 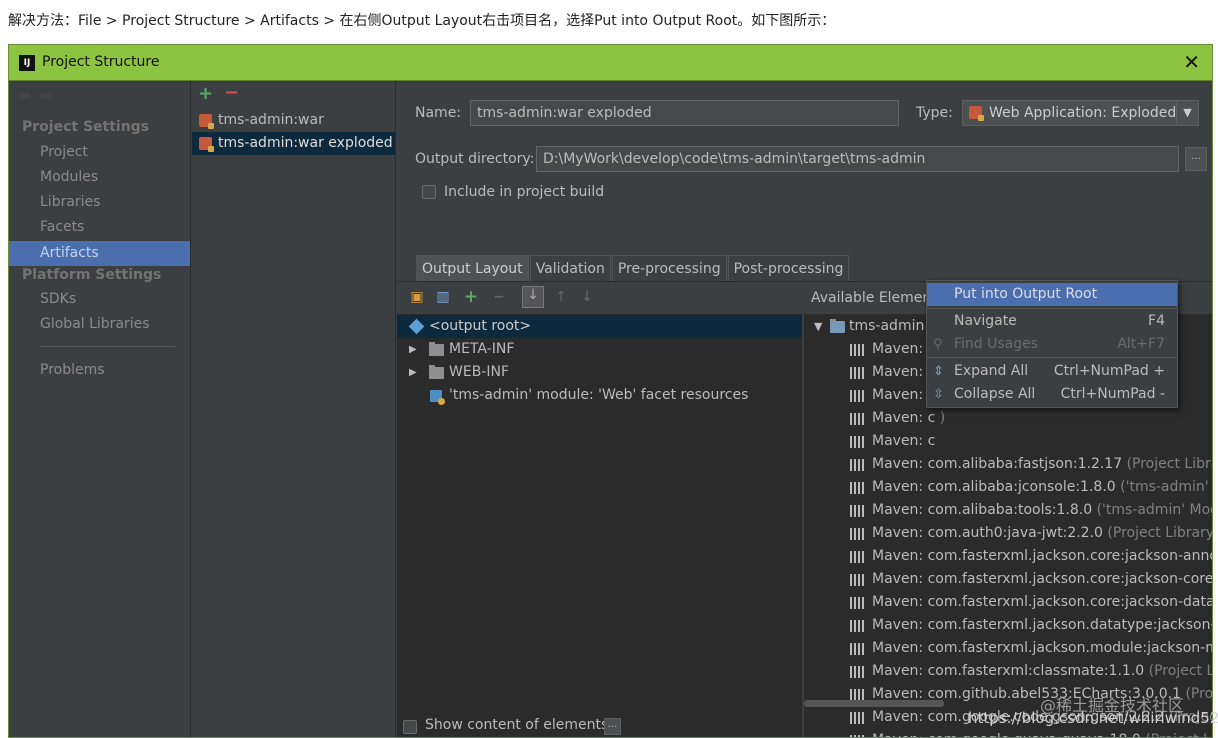 What do you see at coordinates (934, 113) in the screenshot?
I see `type-label: Type:` at bounding box center [934, 113].